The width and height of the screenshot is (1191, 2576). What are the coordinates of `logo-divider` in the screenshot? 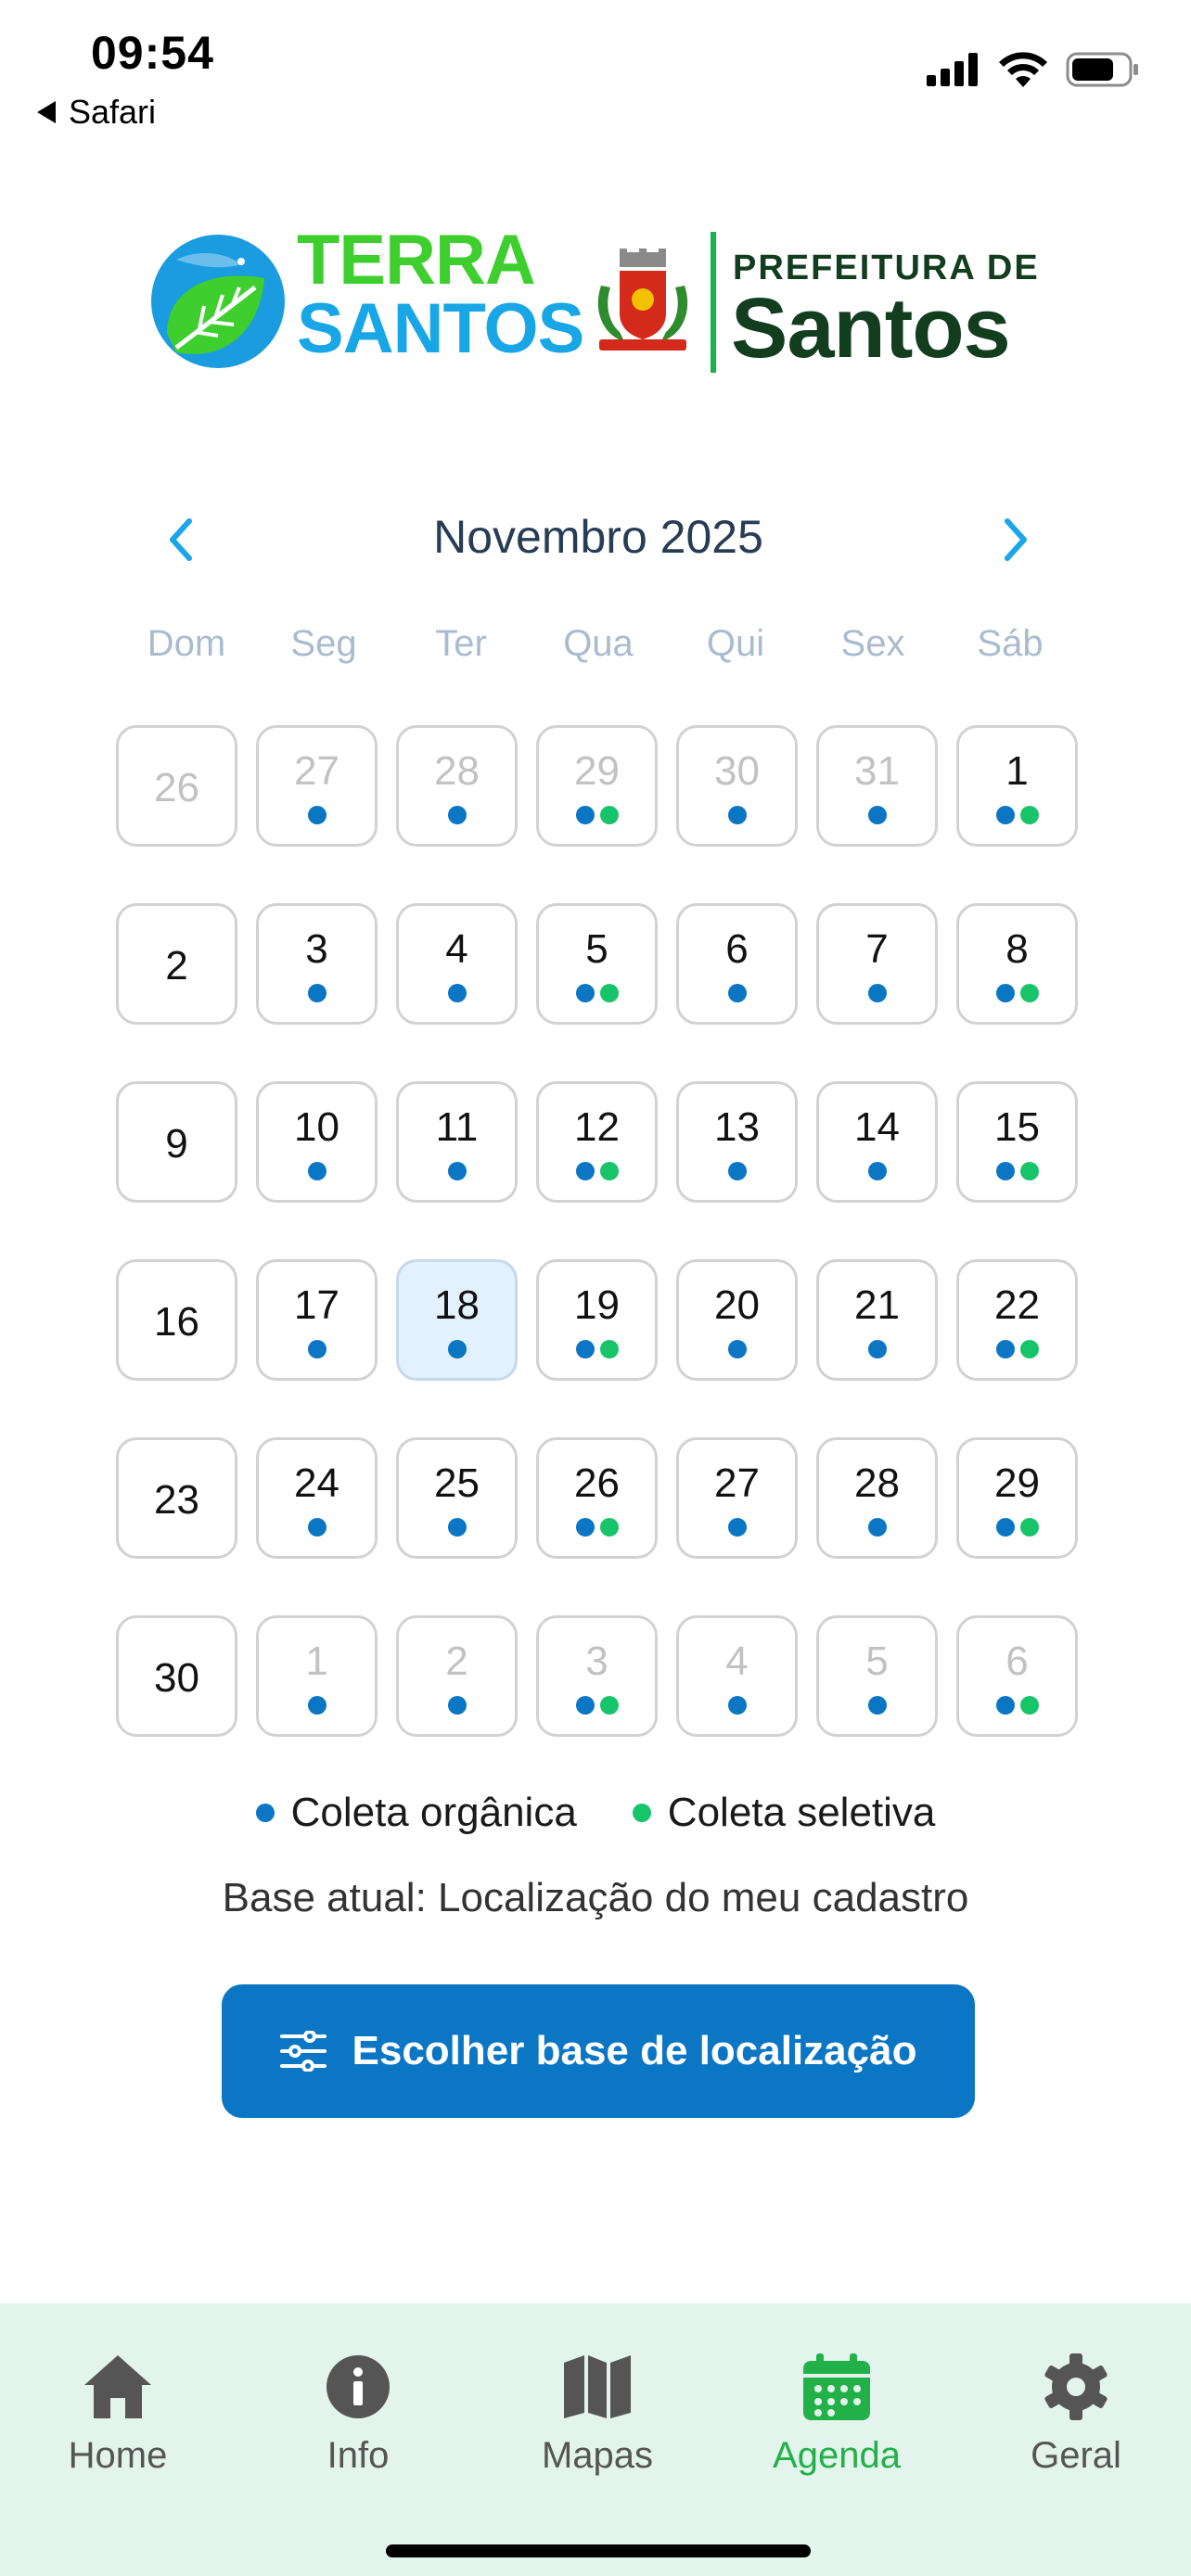 It's located at (713, 302).